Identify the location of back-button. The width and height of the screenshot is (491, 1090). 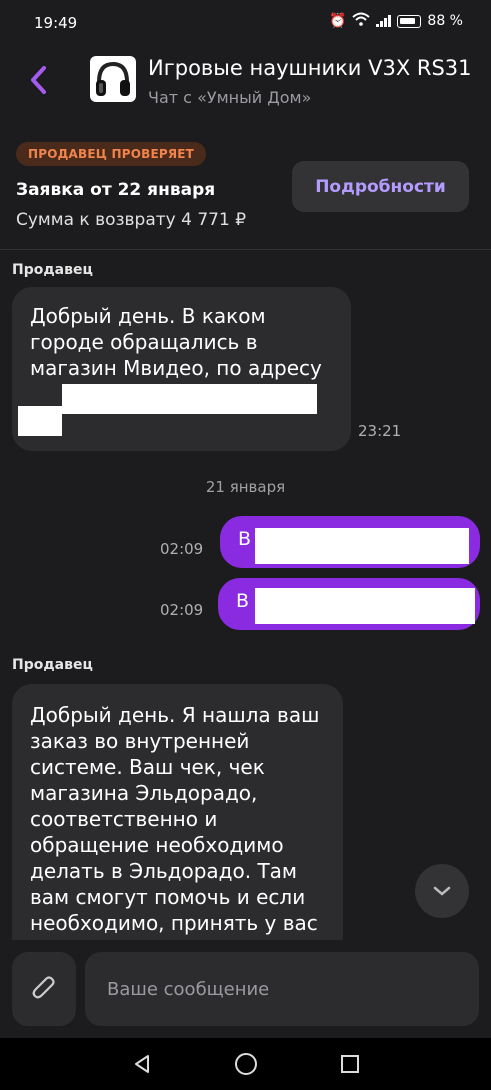
(39, 80).